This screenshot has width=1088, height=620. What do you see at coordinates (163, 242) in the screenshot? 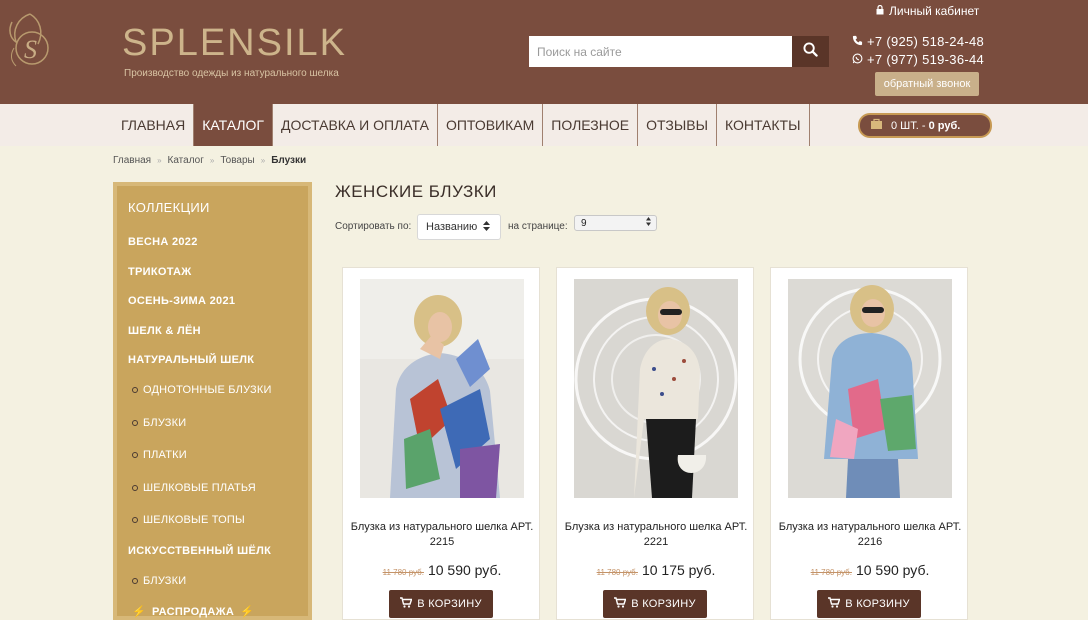
I see `sidebar-item-spring-2022: ВЕСНА 2022` at bounding box center [163, 242].